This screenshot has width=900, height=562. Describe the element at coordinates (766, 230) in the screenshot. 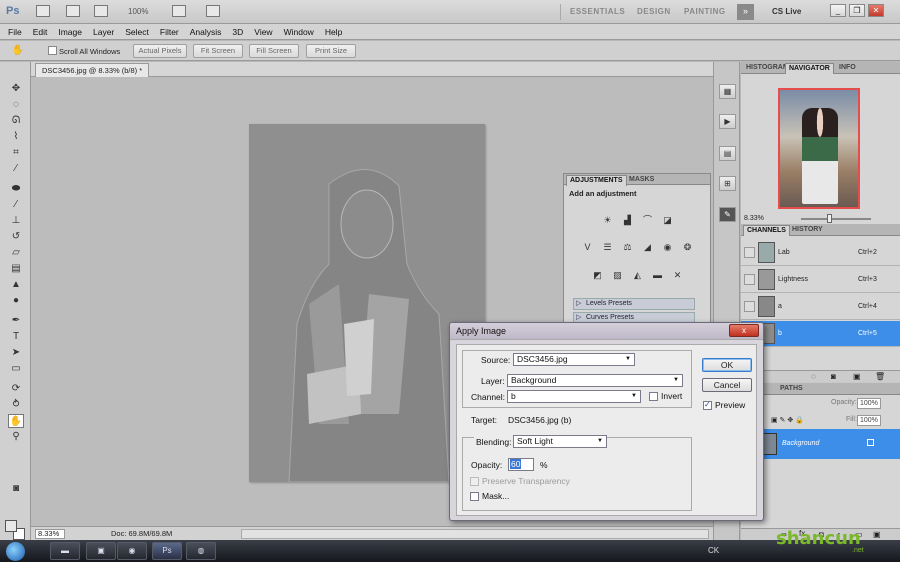

I see `tab-channels: CHANNELS` at that location.